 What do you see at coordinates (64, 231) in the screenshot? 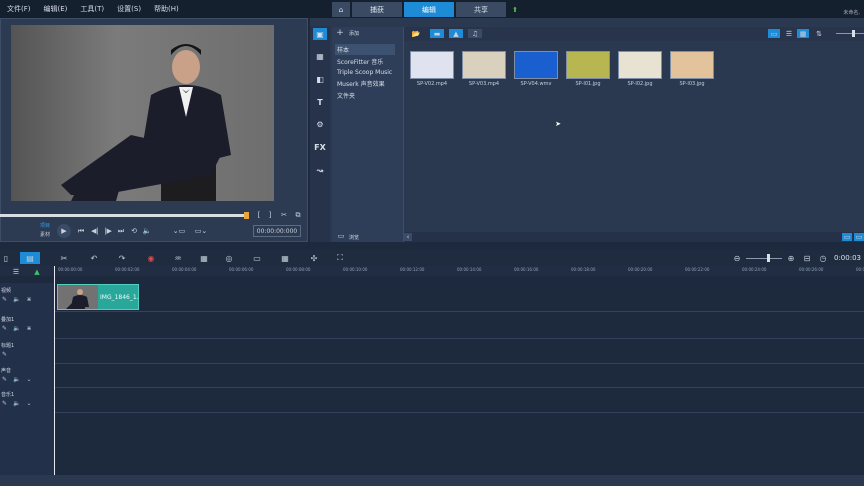
I see `play-button: ▶` at bounding box center [64, 231].